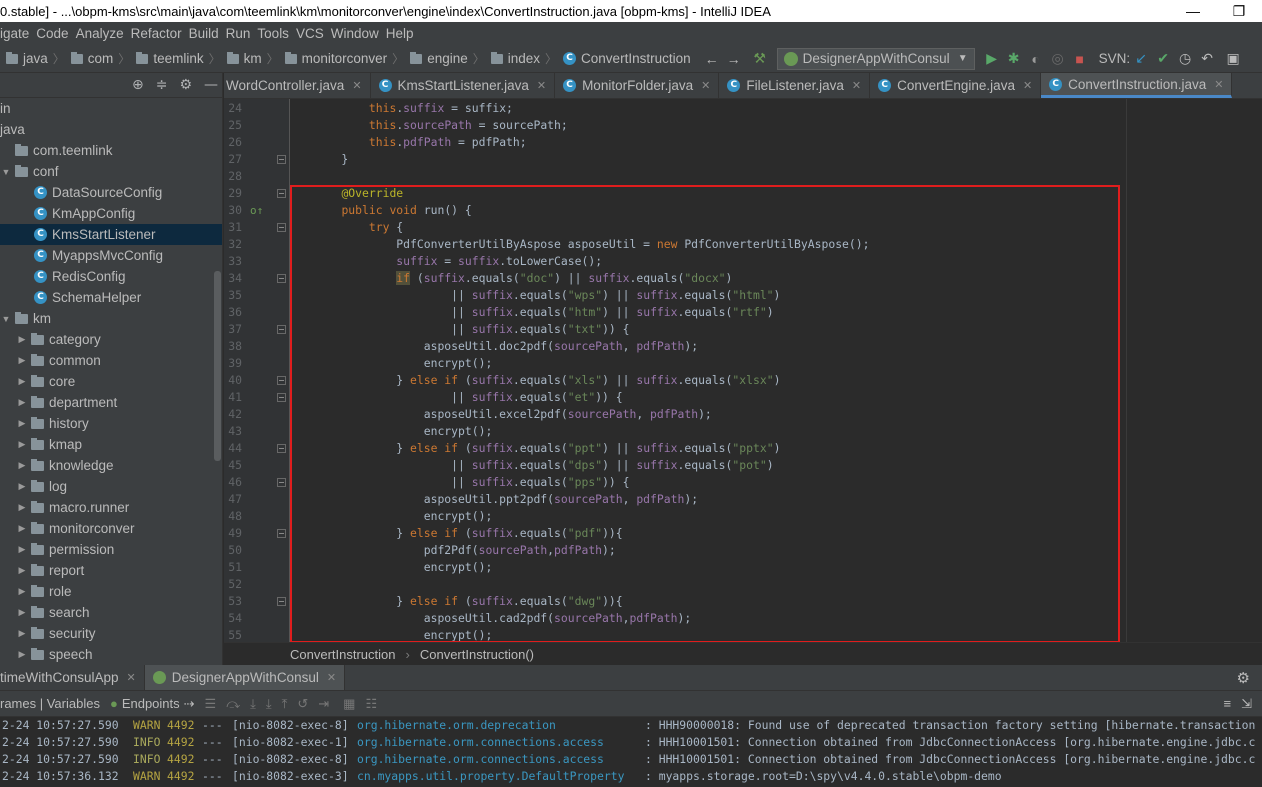  I want to click on svn-update-icon: ↙, so click(1141, 59).